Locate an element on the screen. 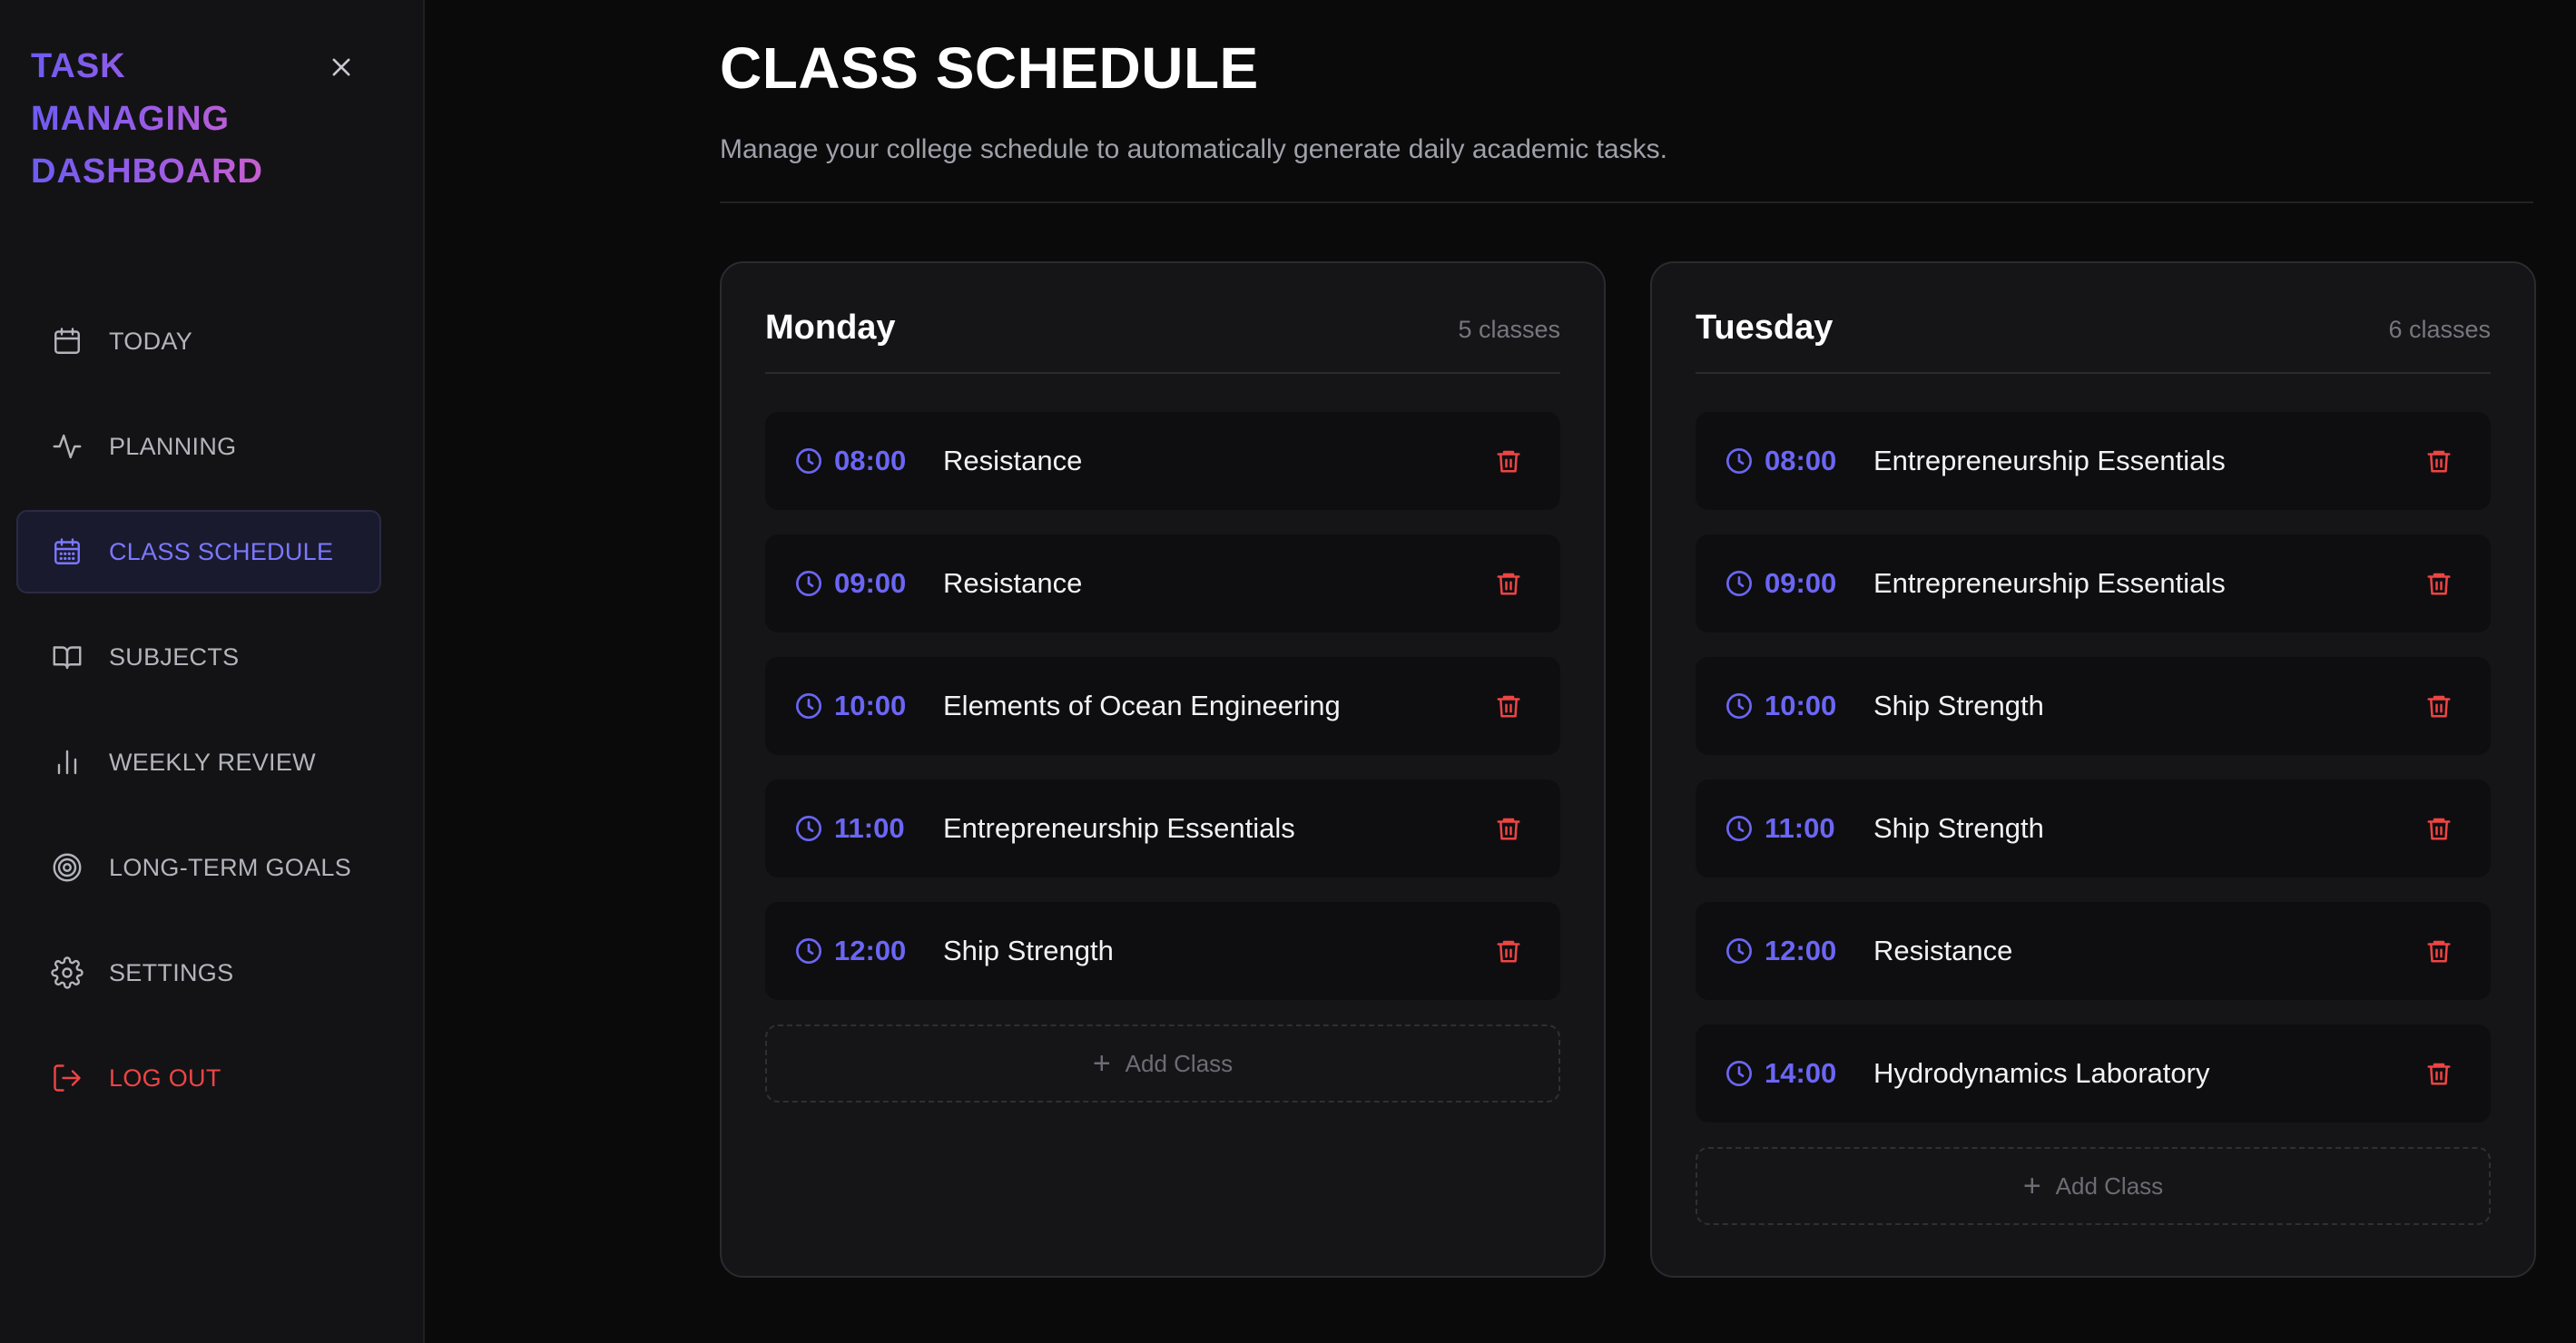 This screenshot has height=1343, width=2576. close-sidebar-button is located at coordinates (341, 67).